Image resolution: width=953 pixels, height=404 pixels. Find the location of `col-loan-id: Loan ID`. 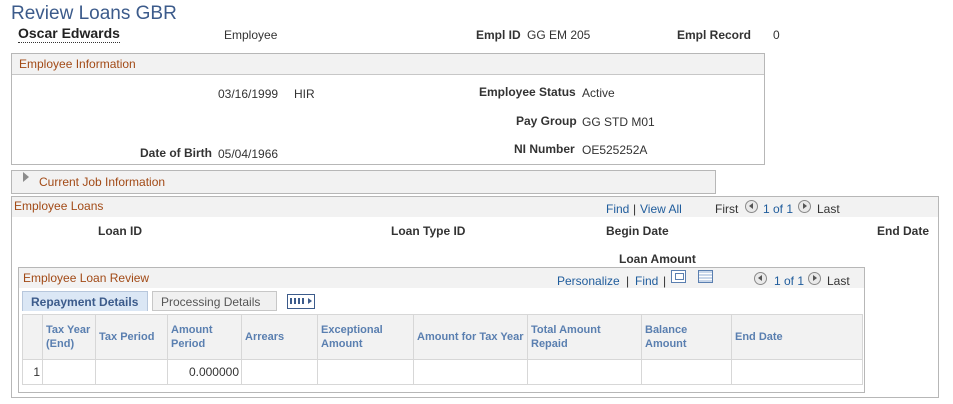

col-loan-id: Loan ID is located at coordinates (120, 231).